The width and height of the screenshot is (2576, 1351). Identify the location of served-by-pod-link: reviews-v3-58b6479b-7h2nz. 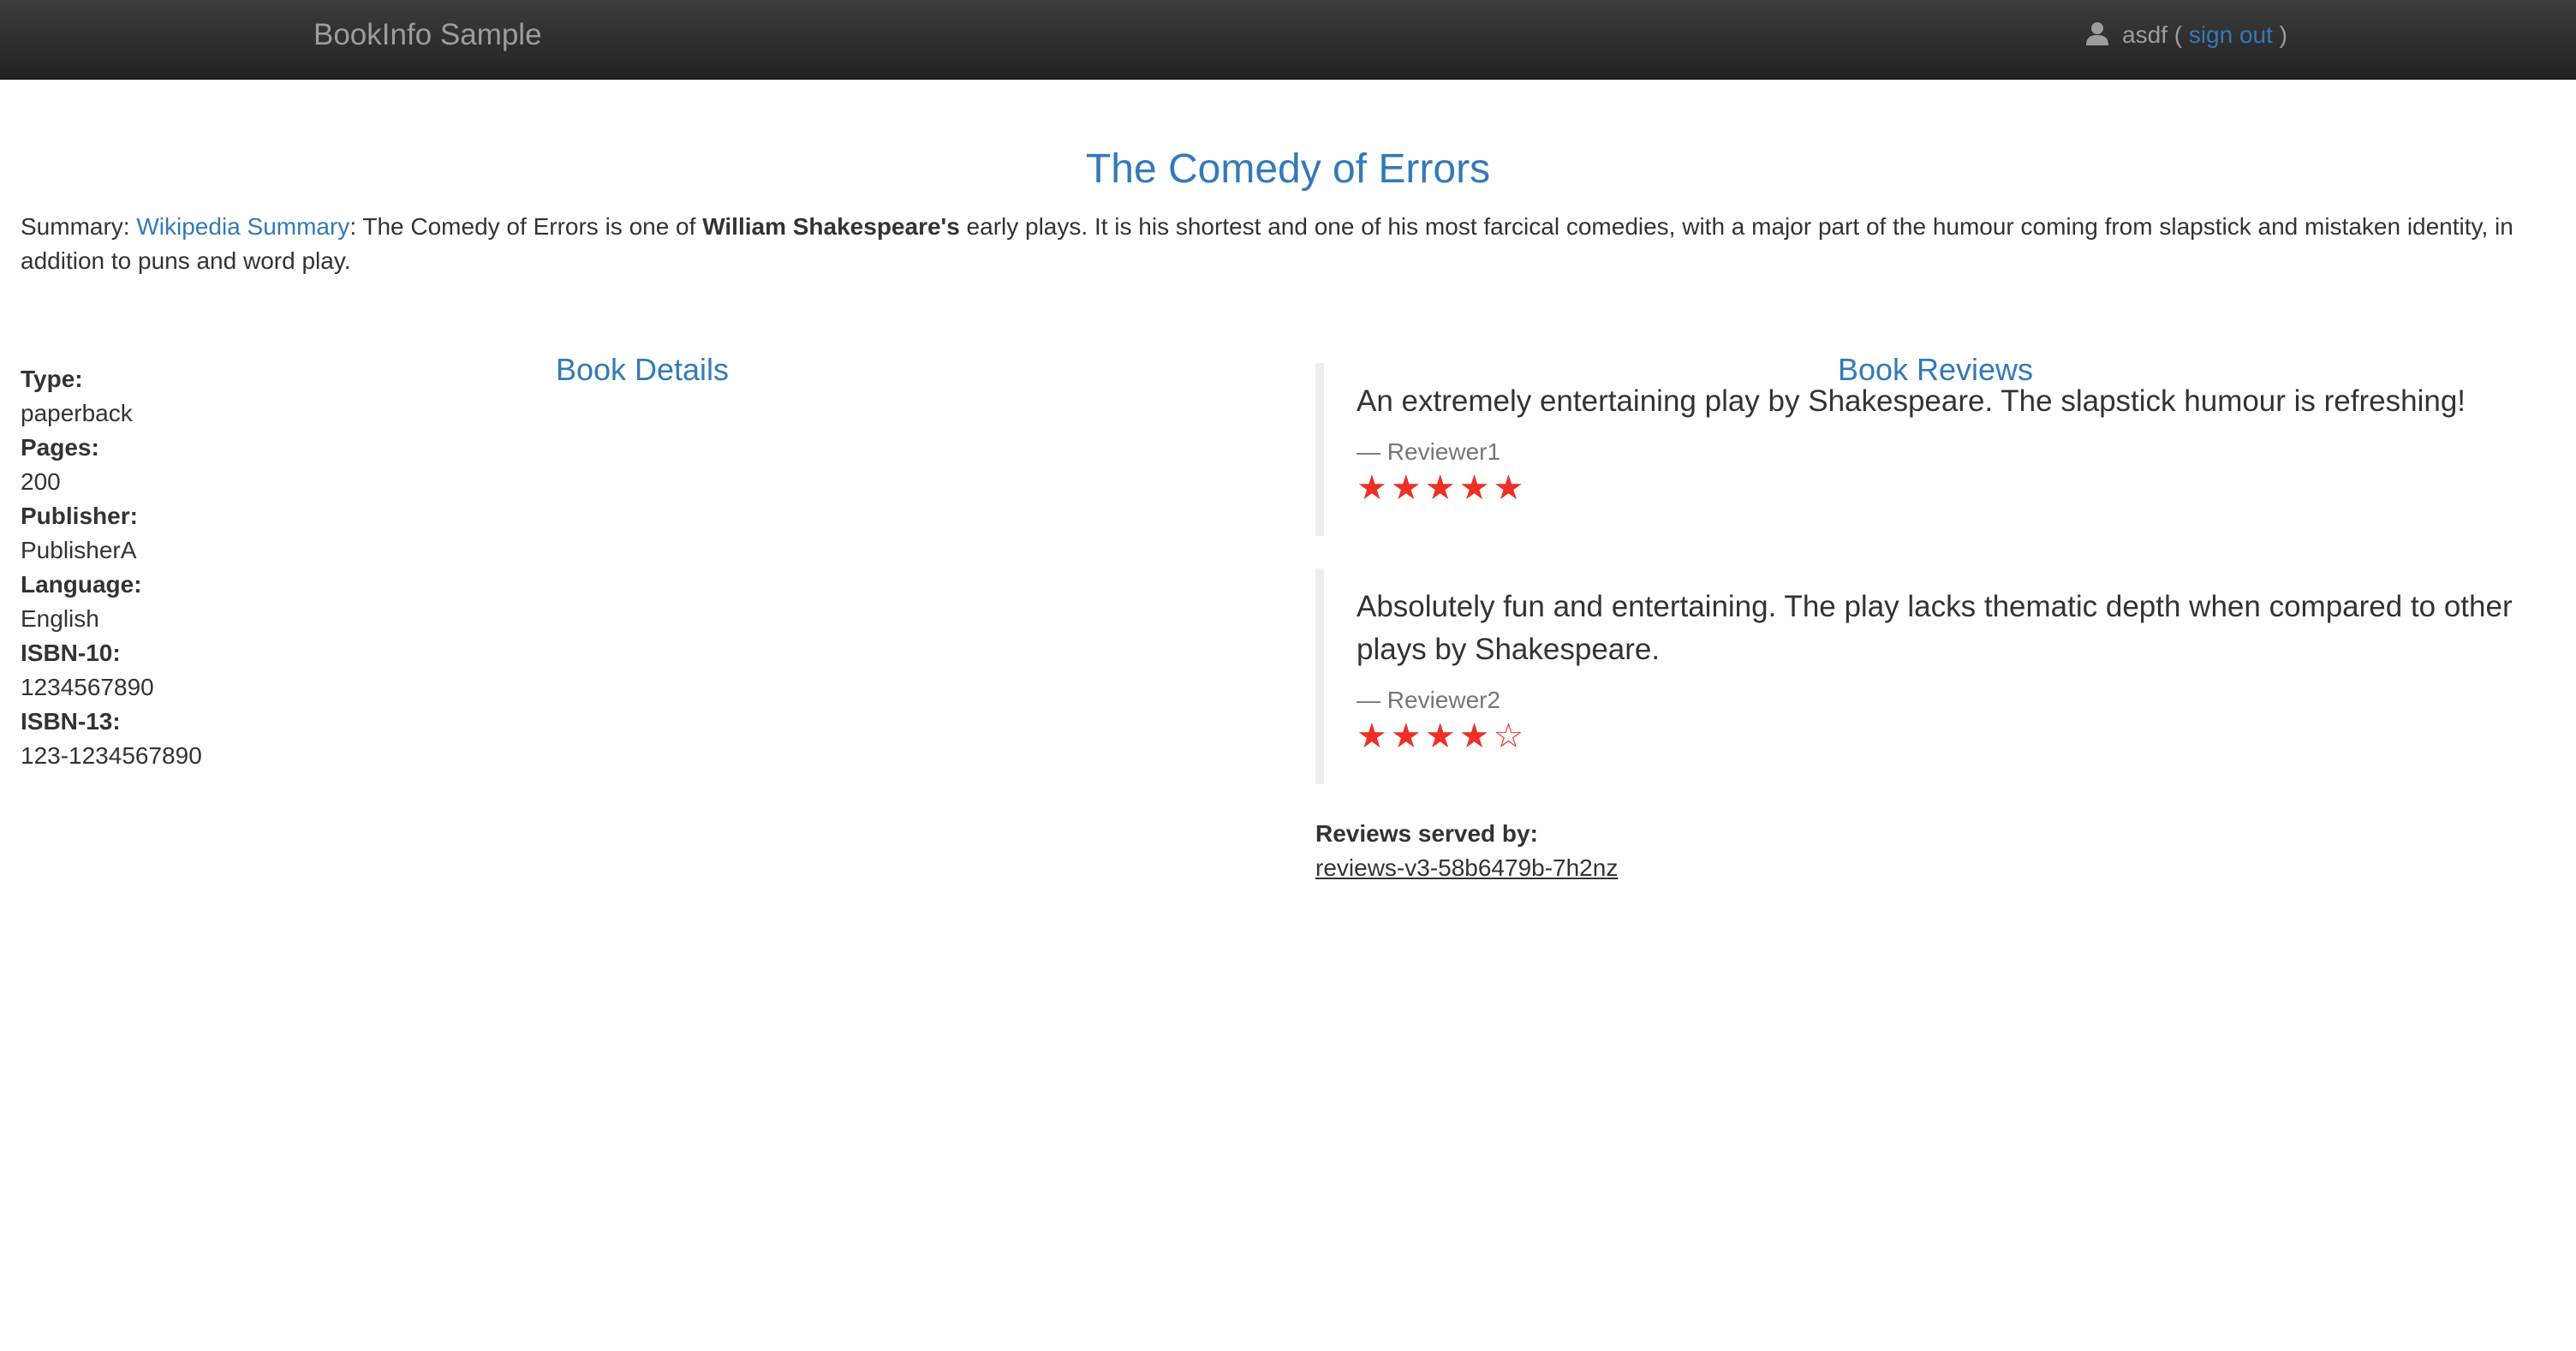
(1467, 868).